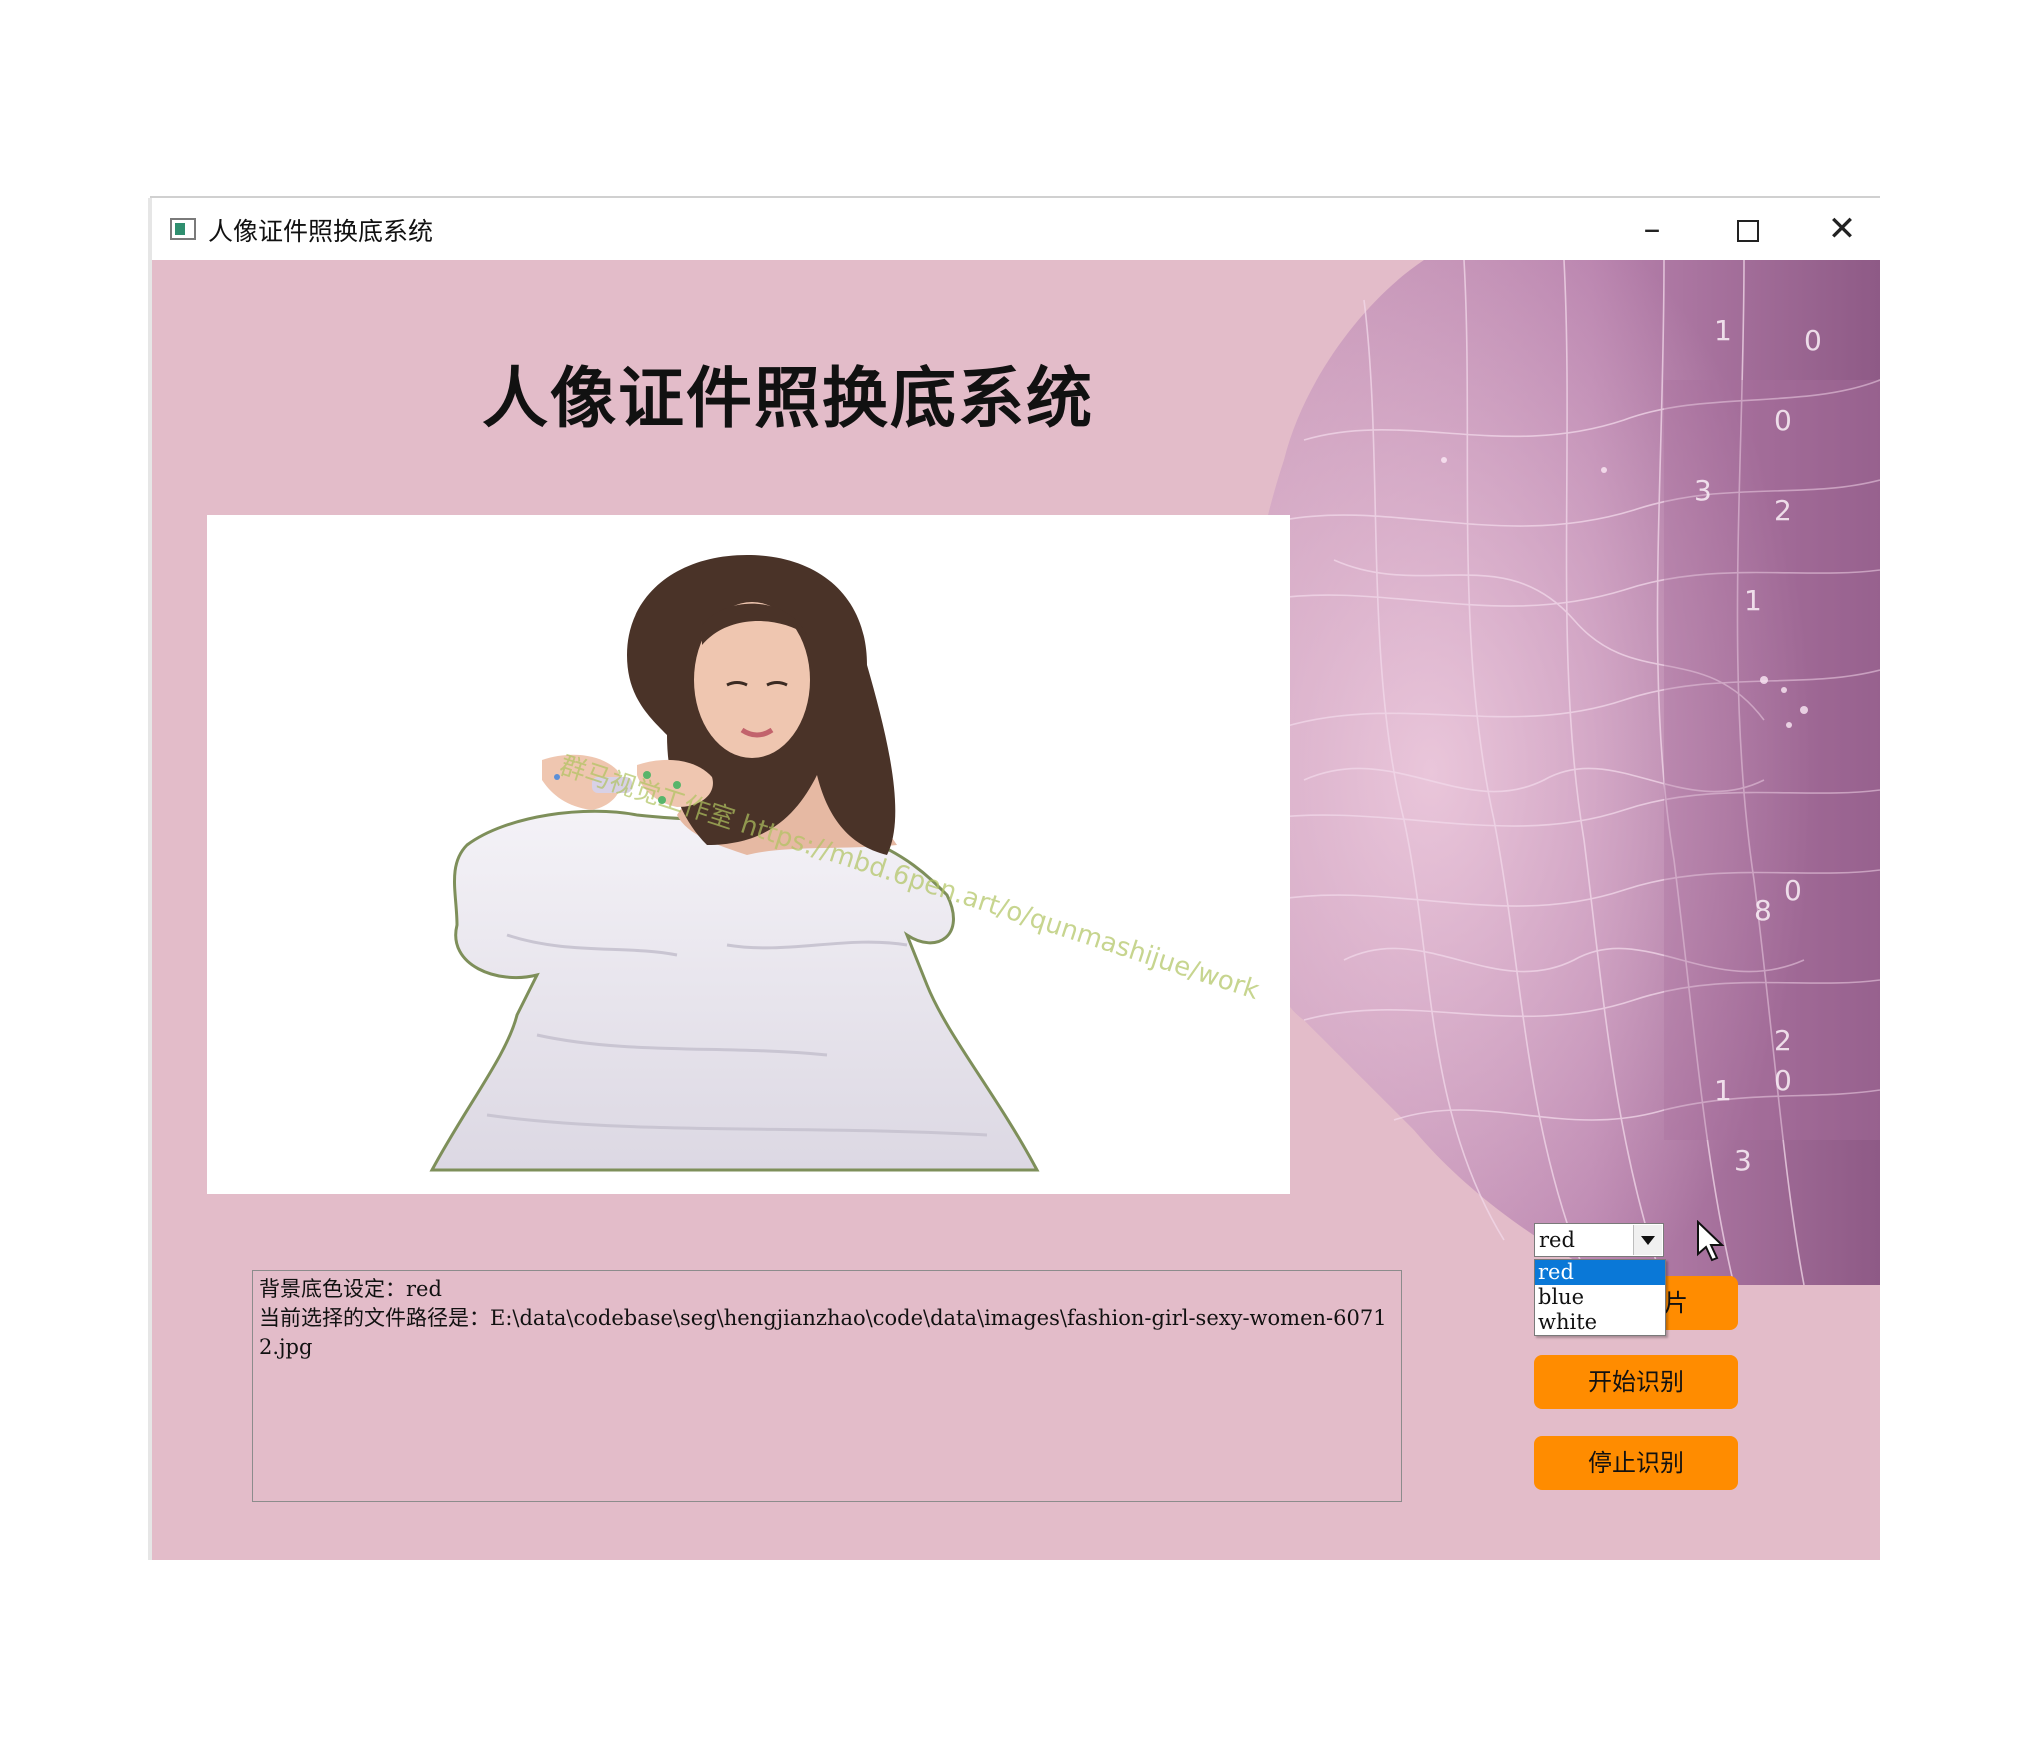 The width and height of the screenshot is (2017, 1748). I want to click on minimize-button: –, so click(1652, 229).